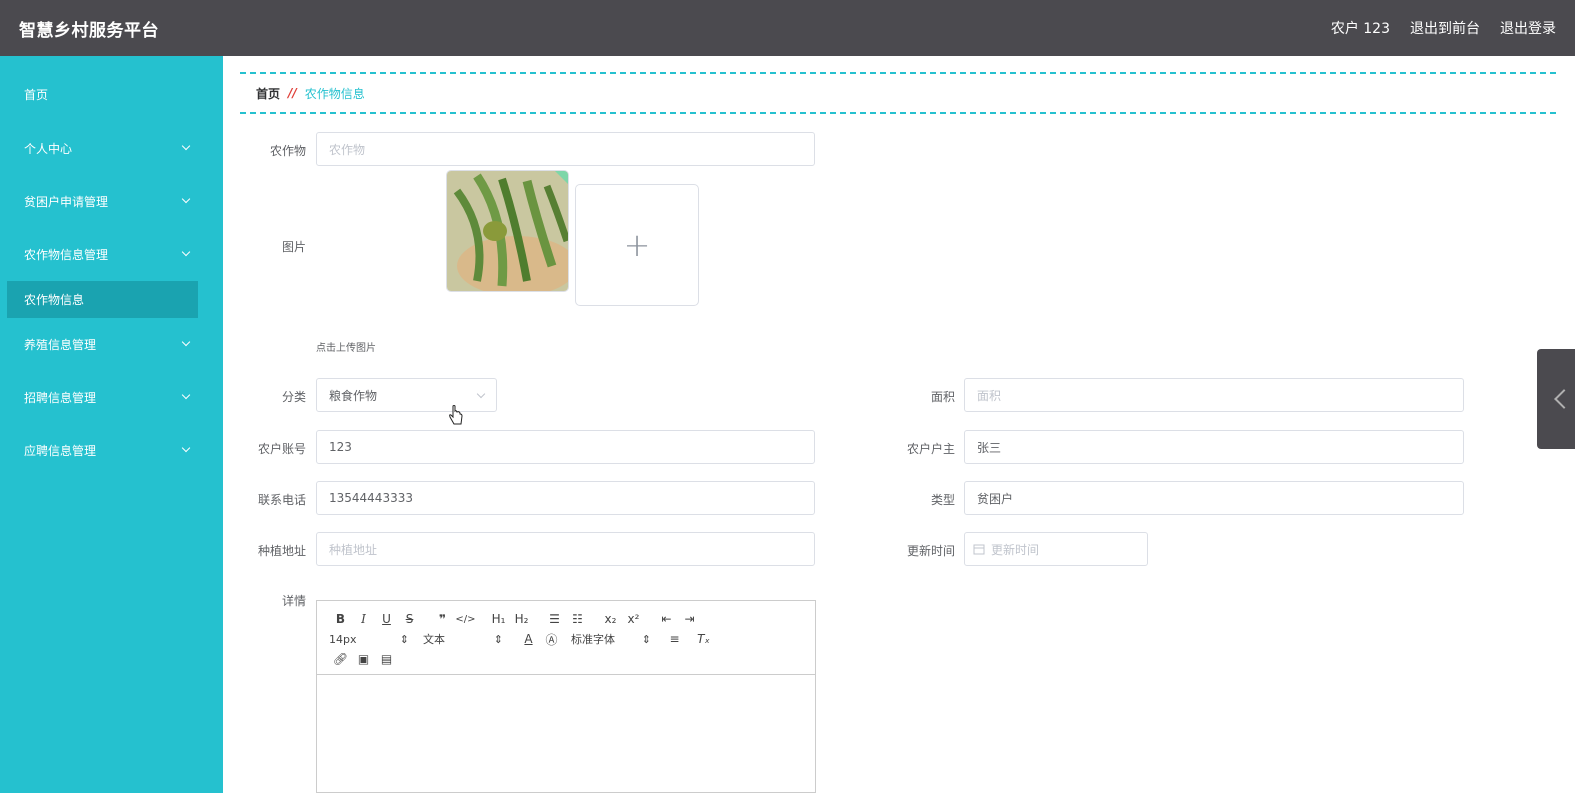 The width and height of the screenshot is (1575, 793). What do you see at coordinates (942, 397) in the screenshot?
I see `area-label: 面积` at bounding box center [942, 397].